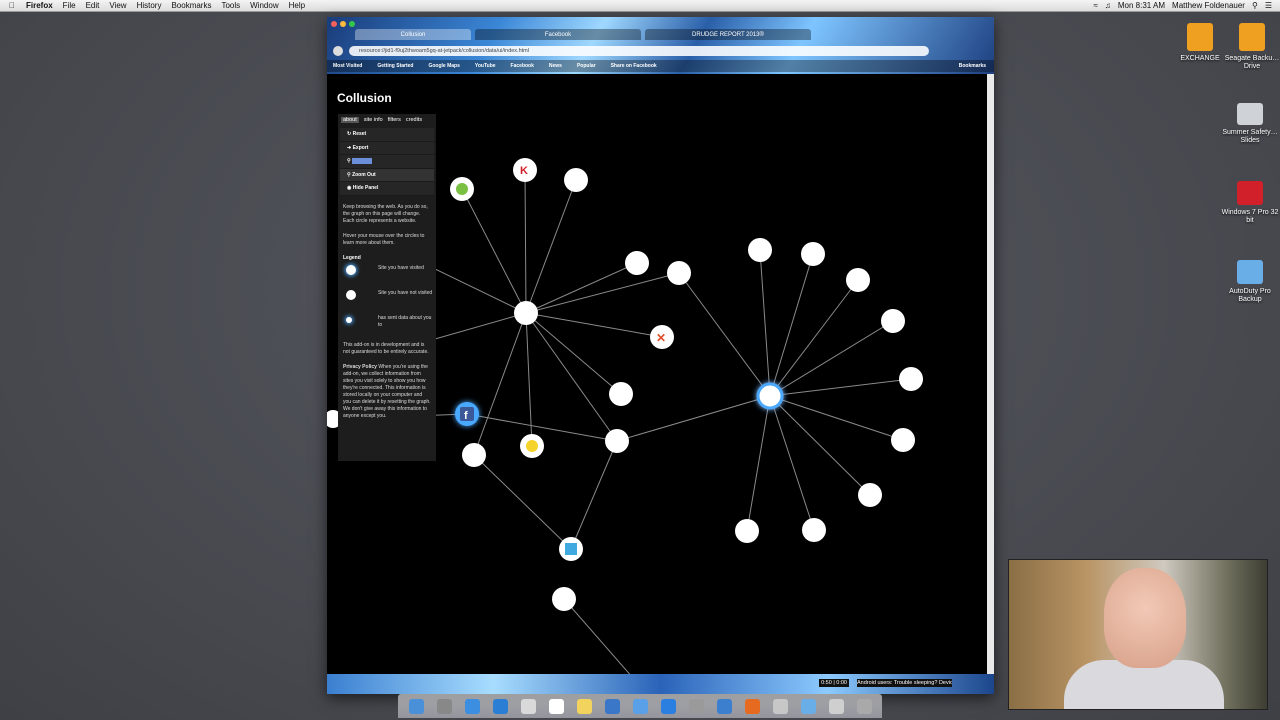 This screenshot has height=720, width=1280. What do you see at coordinates (1250, 136) in the screenshot?
I see `desktop-icon-label: Summer Safety…Slides` at bounding box center [1250, 136].